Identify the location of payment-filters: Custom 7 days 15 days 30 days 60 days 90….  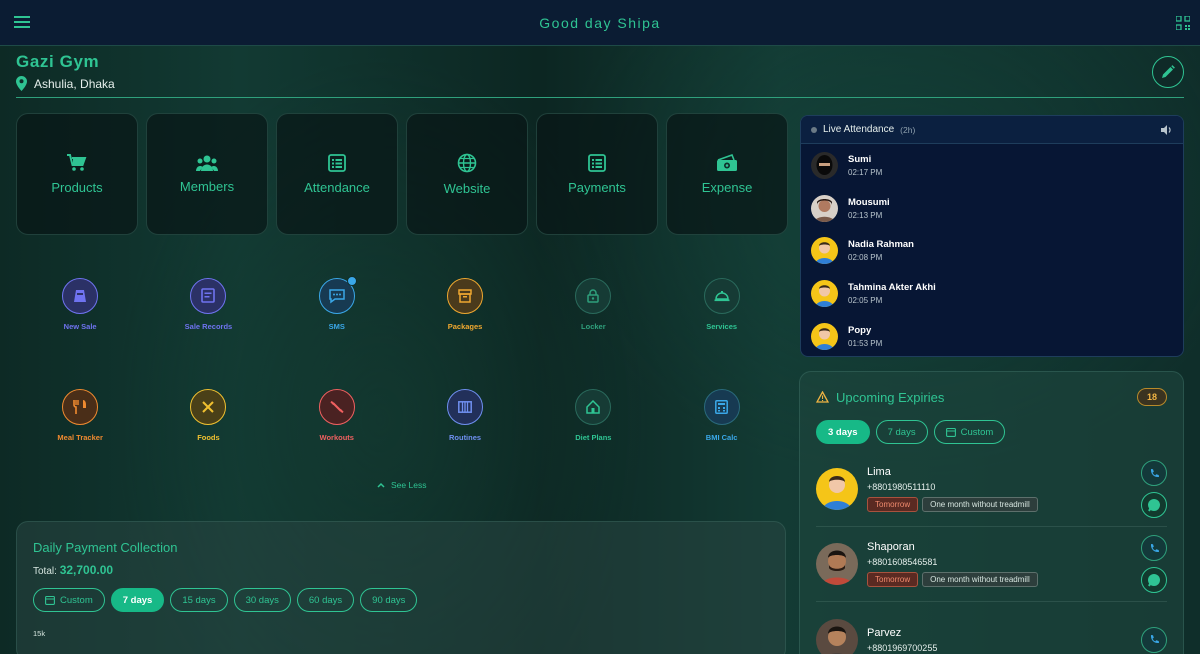
(401, 600).